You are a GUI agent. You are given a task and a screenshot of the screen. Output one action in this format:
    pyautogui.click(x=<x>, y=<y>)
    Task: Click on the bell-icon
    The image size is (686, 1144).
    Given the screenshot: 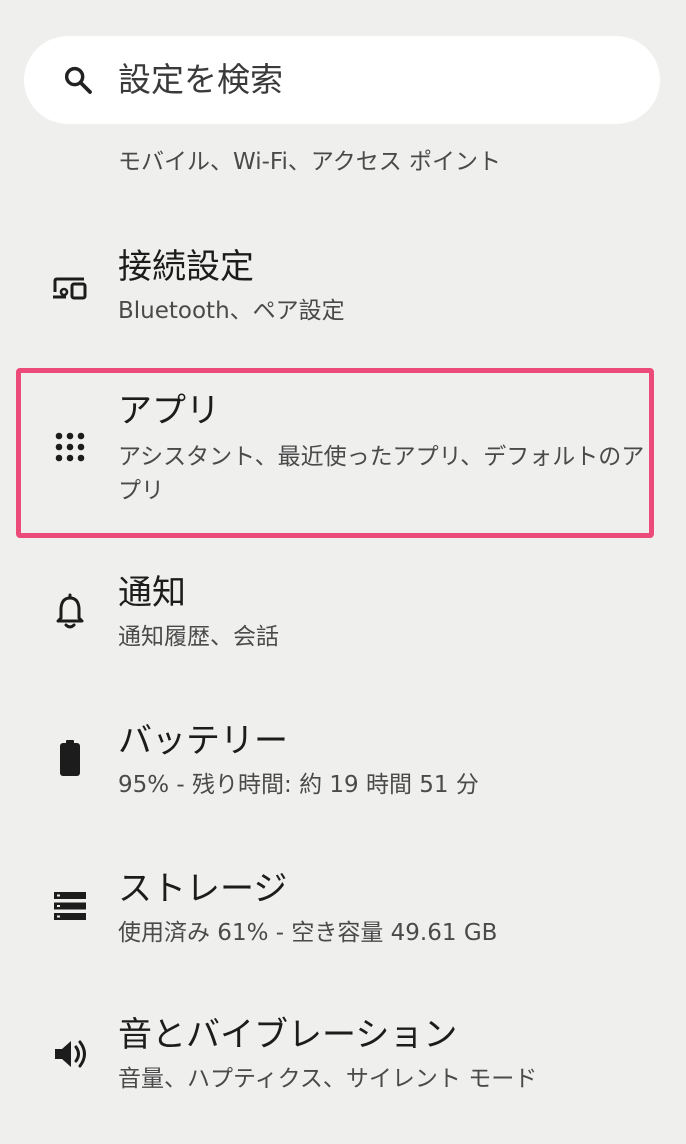 What is the action you would take?
    pyautogui.click(x=70, y=611)
    